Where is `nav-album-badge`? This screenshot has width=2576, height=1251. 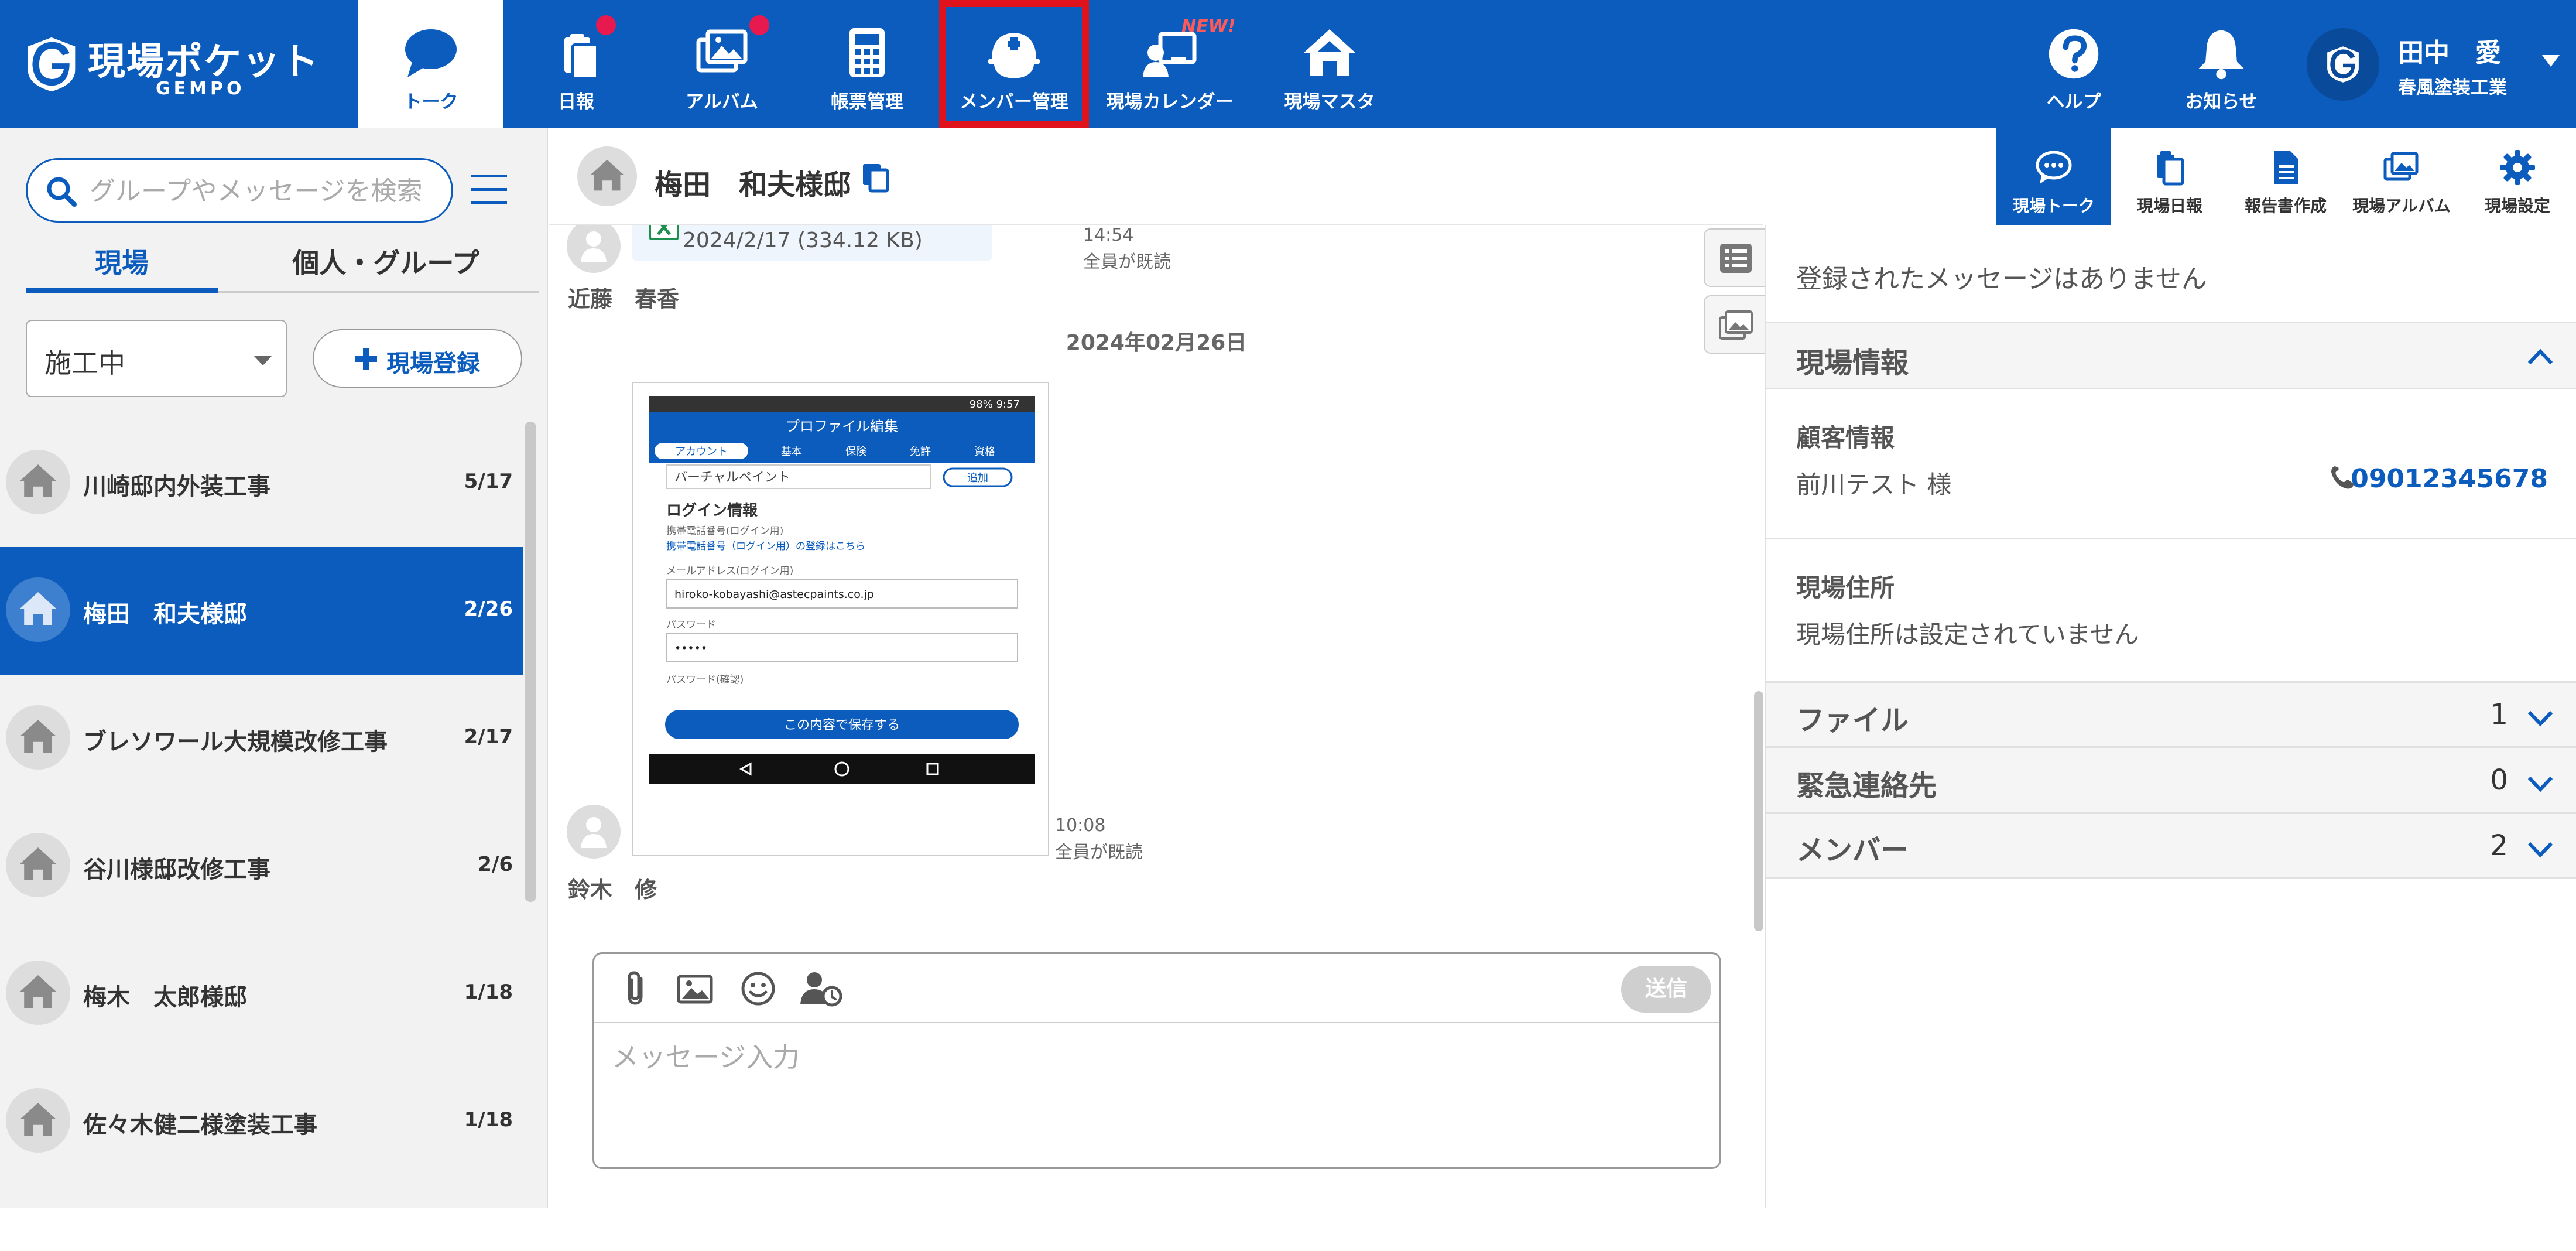 nav-album-badge is located at coordinates (759, 25).